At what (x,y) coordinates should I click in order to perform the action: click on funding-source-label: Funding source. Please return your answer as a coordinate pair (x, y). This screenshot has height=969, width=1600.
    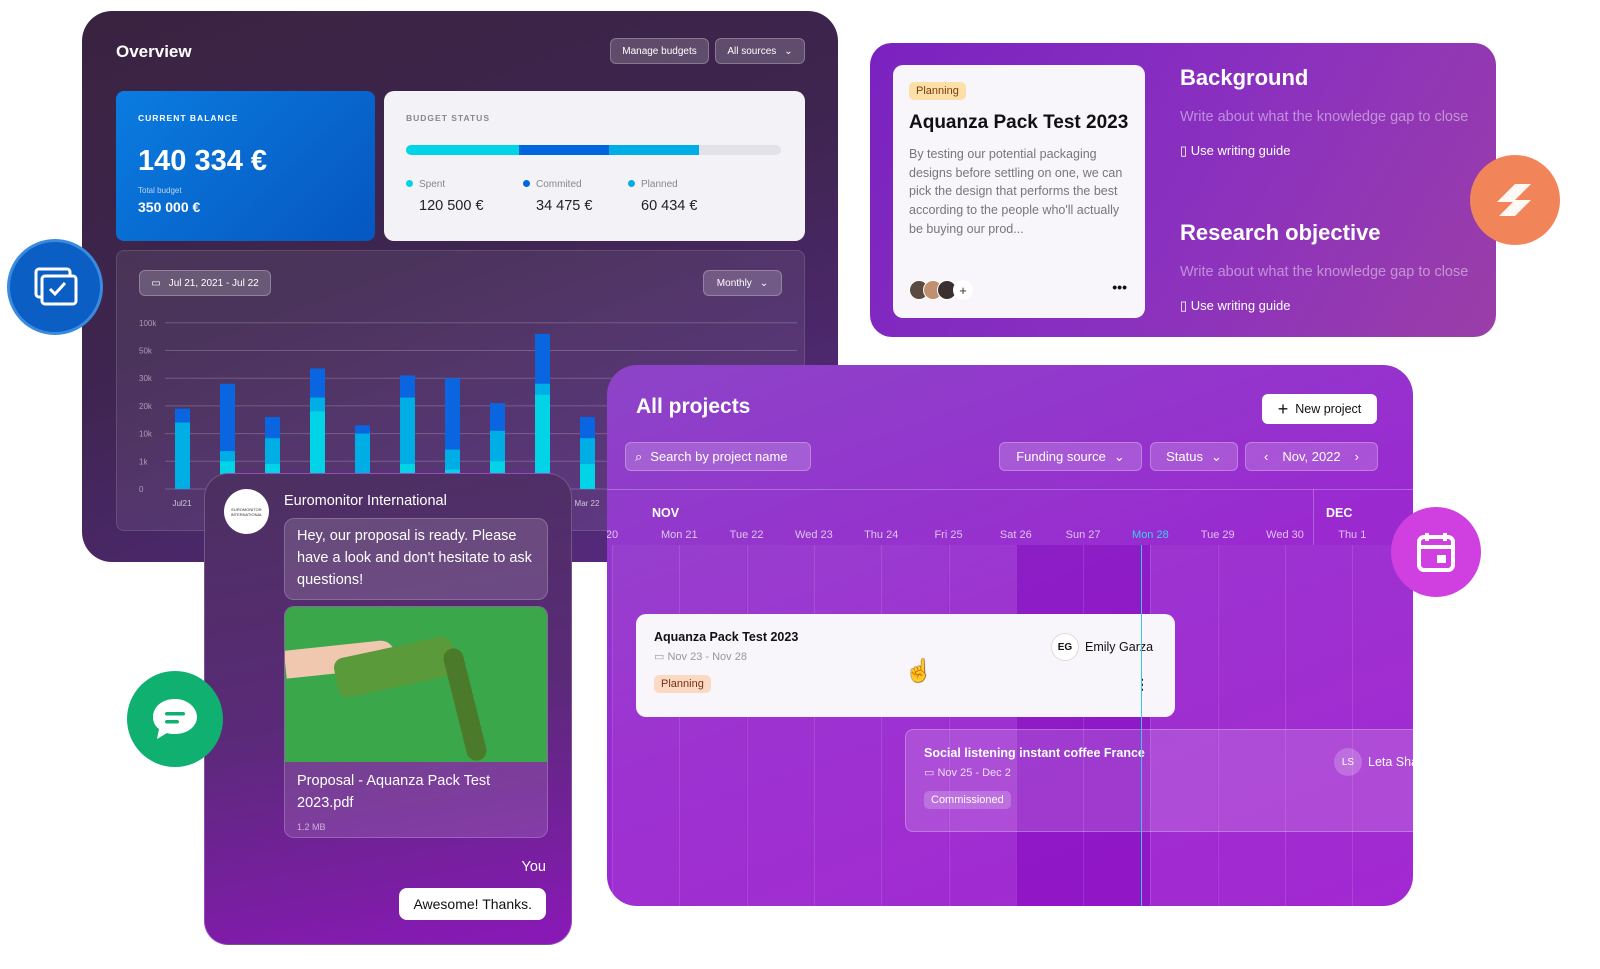
    Looking at the image, I should click on (1061, 456).